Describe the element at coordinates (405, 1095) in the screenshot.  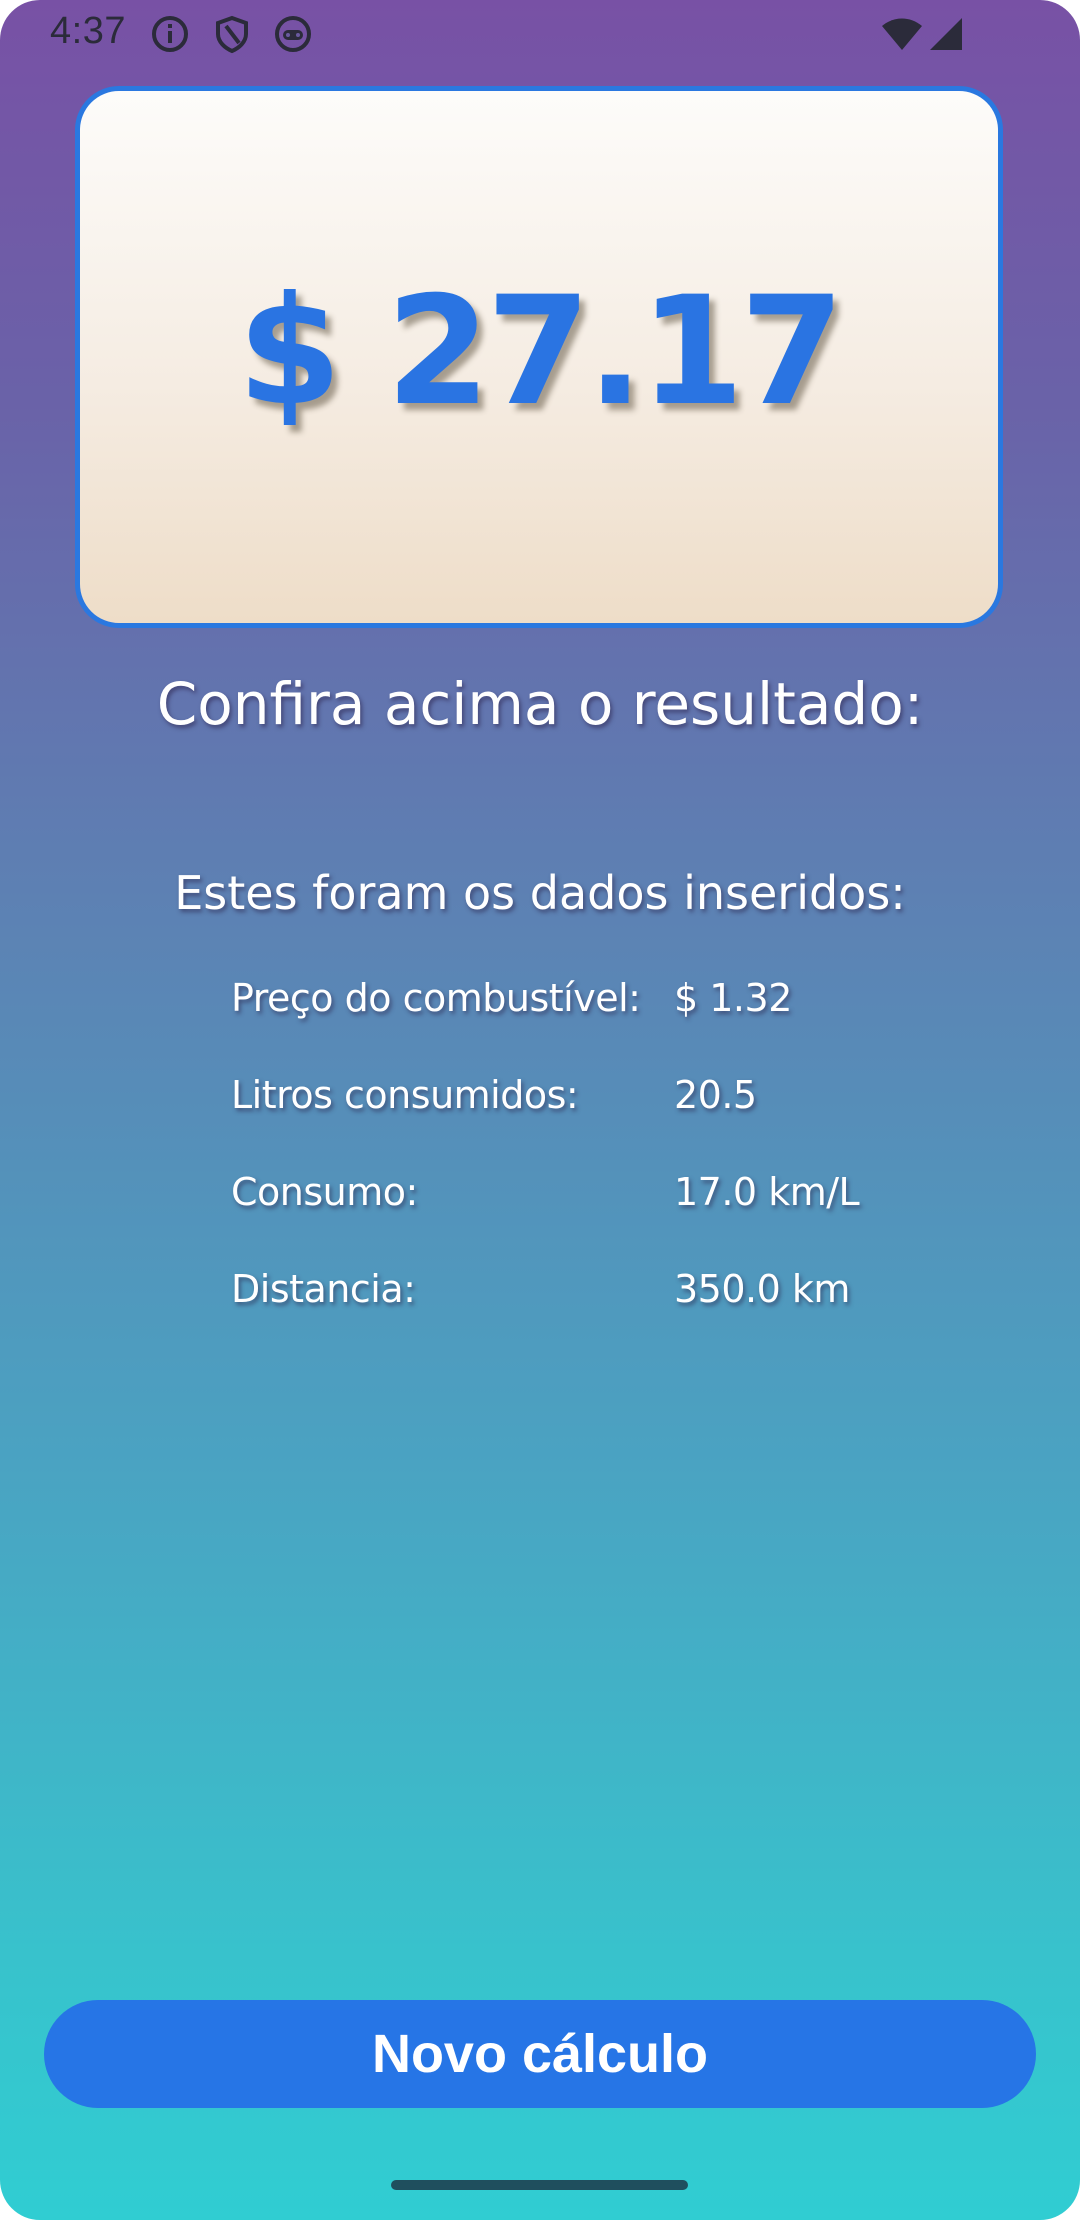
I see `liters-label: Litros consumidos:` at that location.